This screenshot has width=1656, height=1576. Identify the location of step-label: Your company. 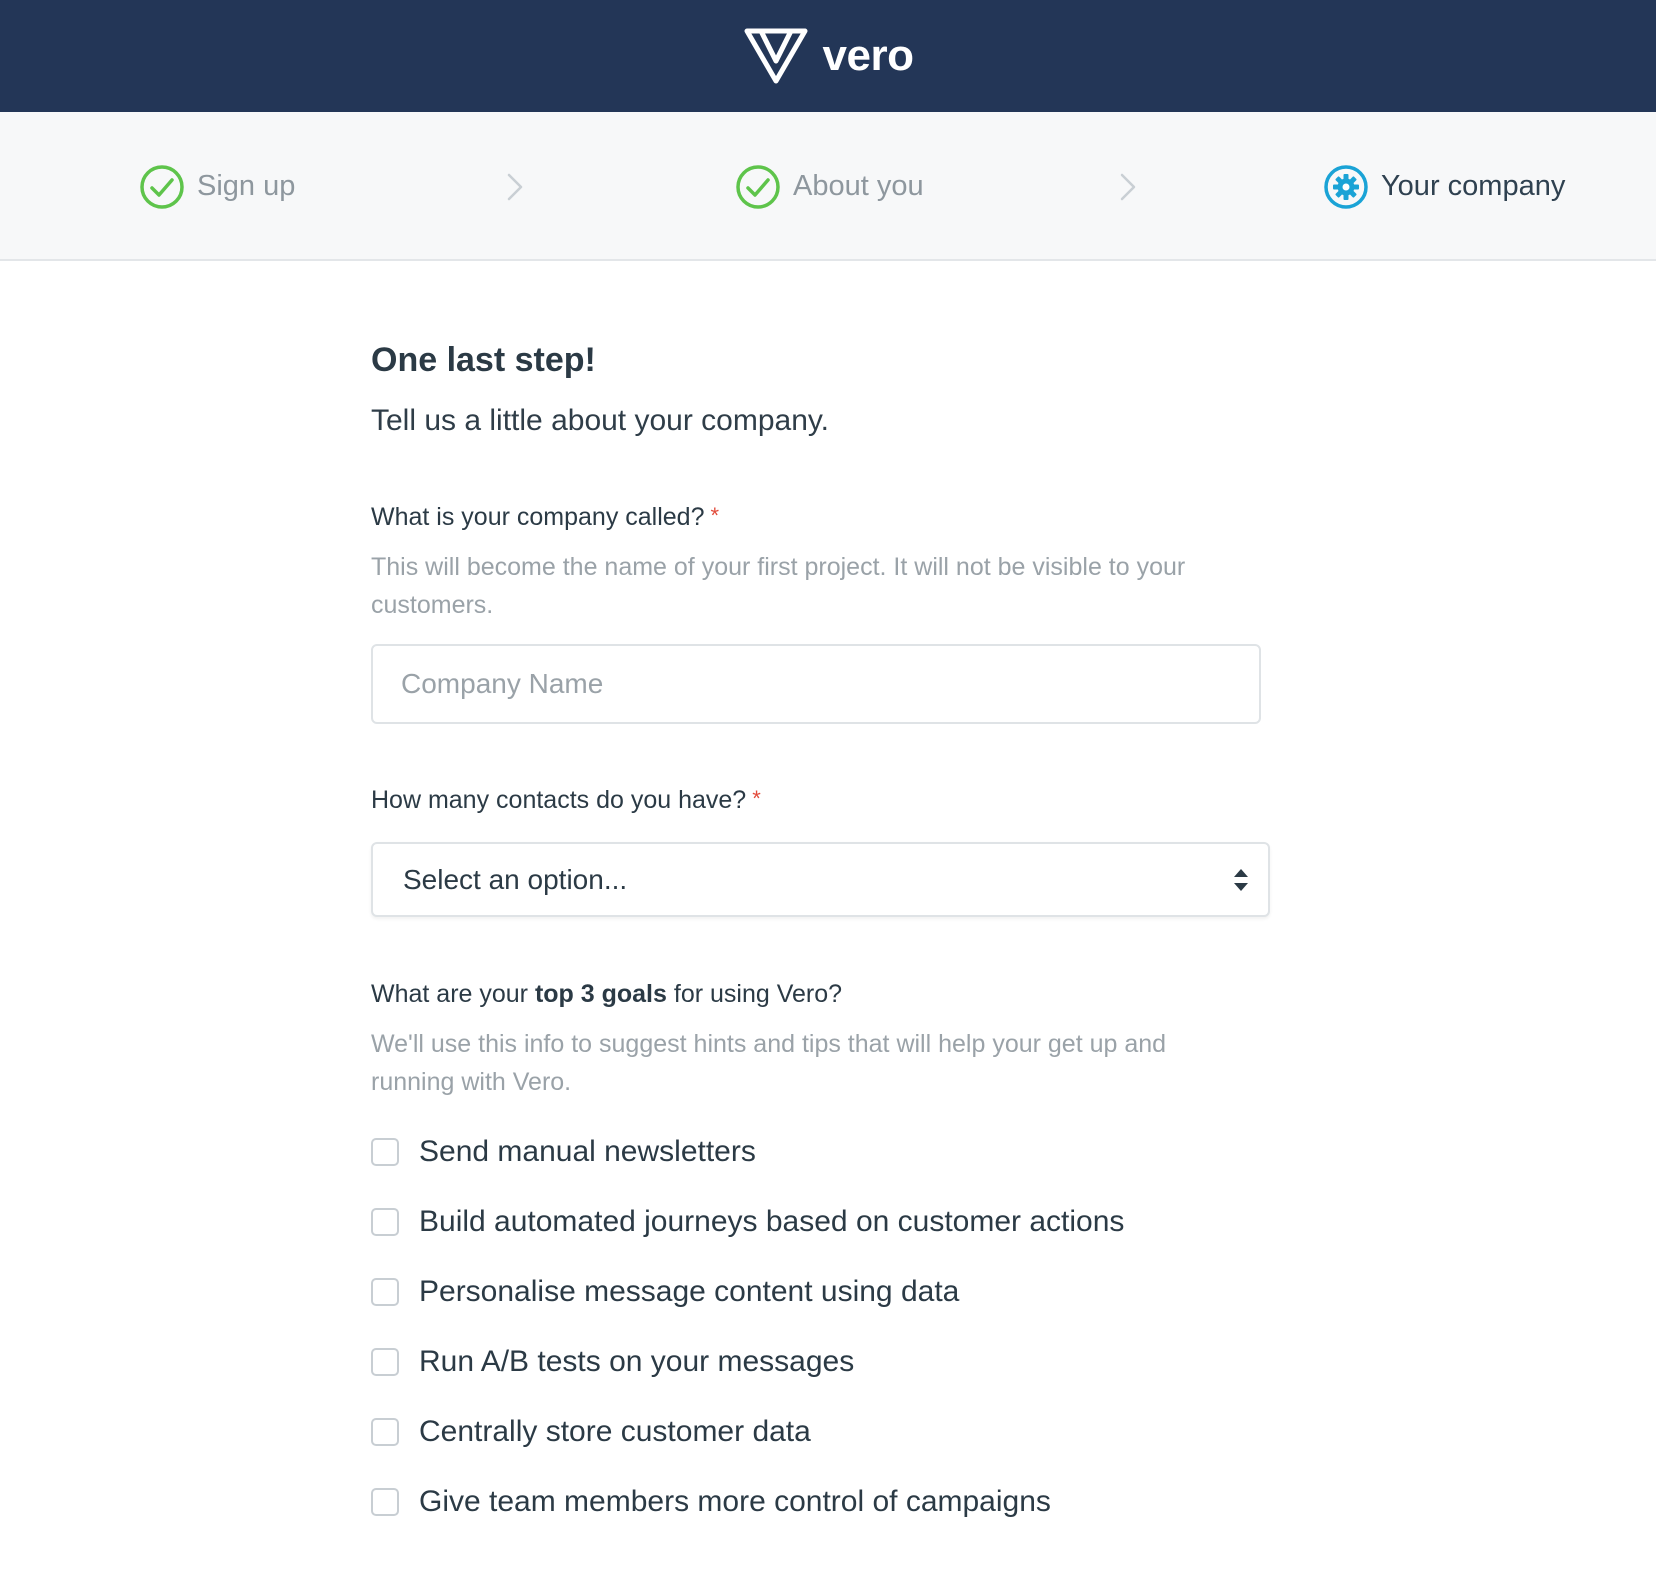
(1473, 186).